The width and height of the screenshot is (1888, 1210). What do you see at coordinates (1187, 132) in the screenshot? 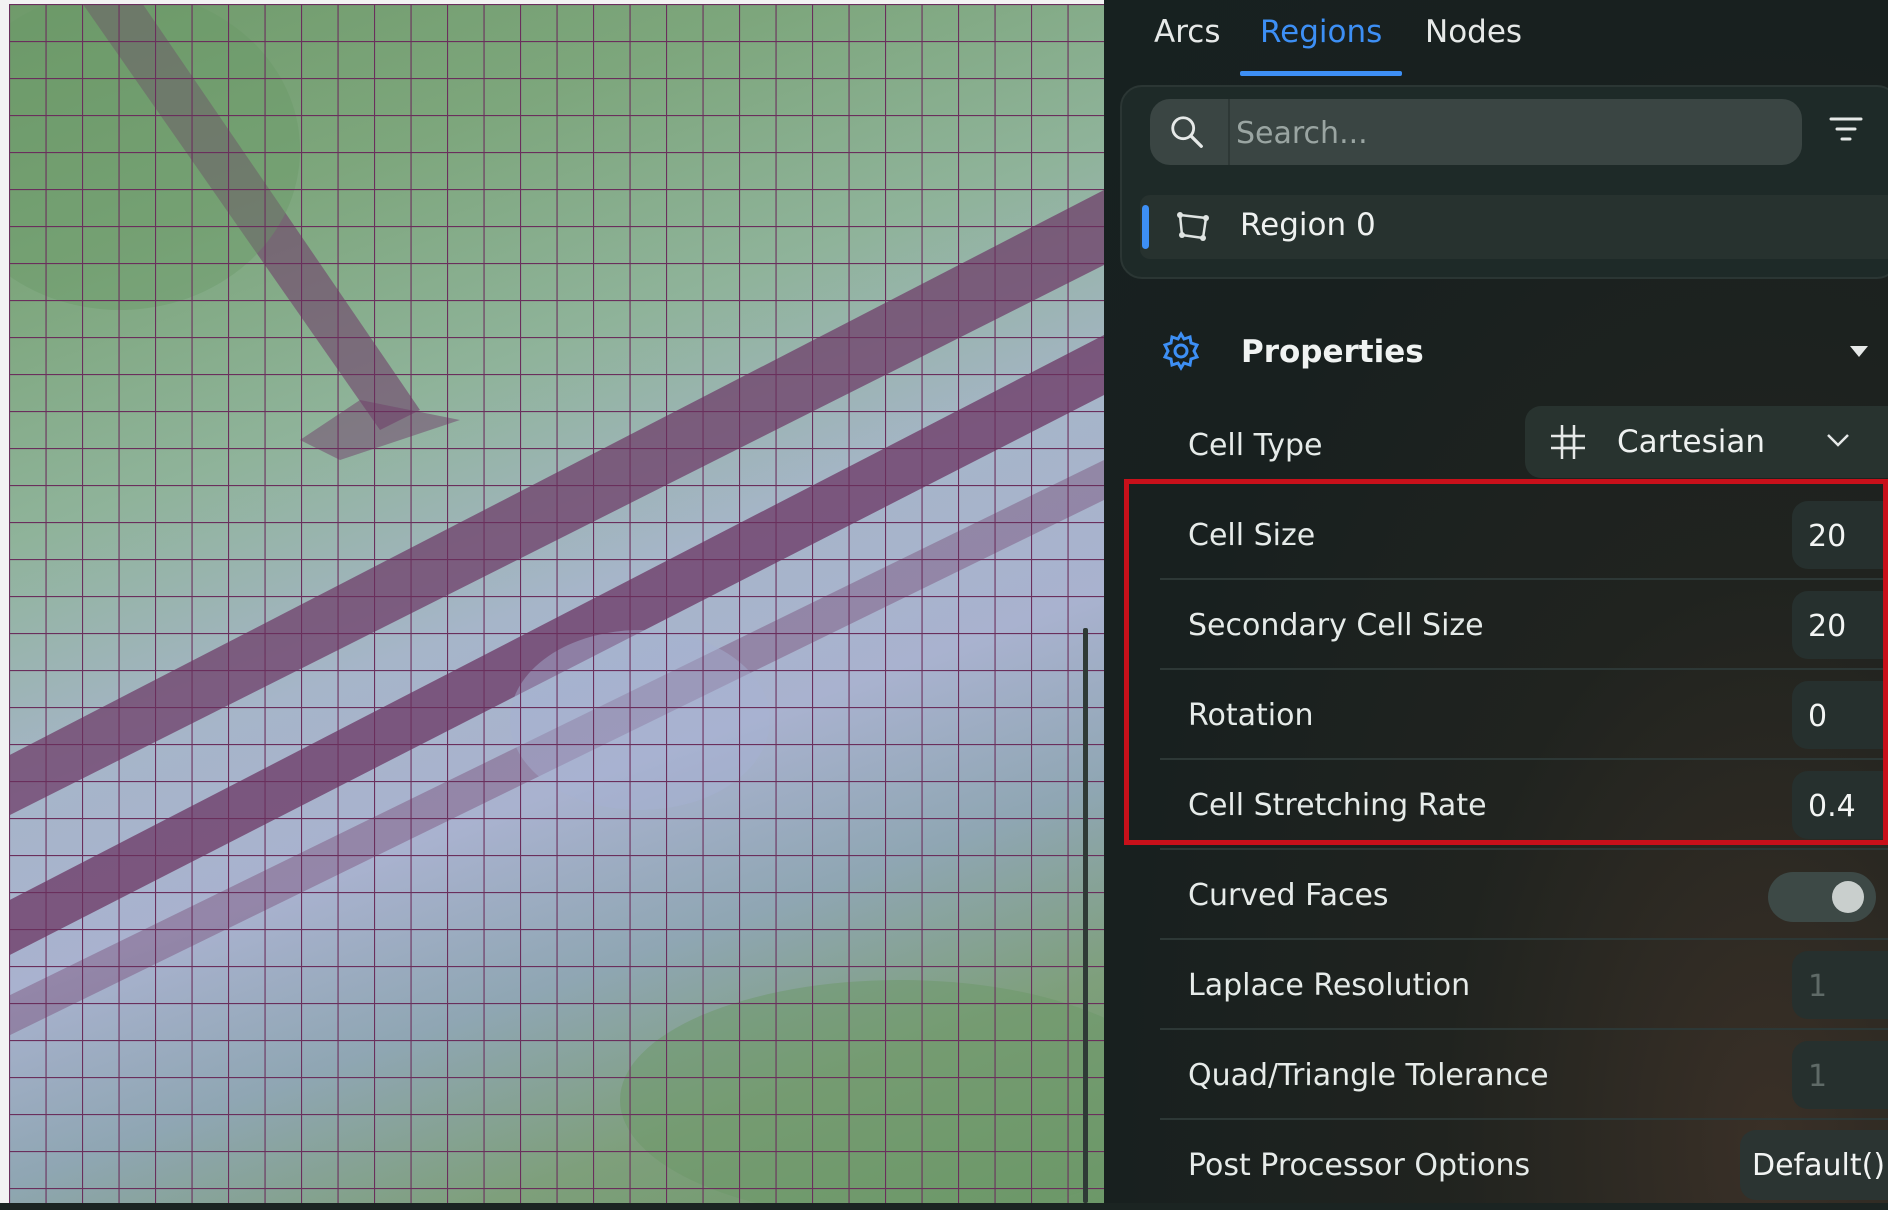
I see `search-icon` at bounding box center [1187, 132].